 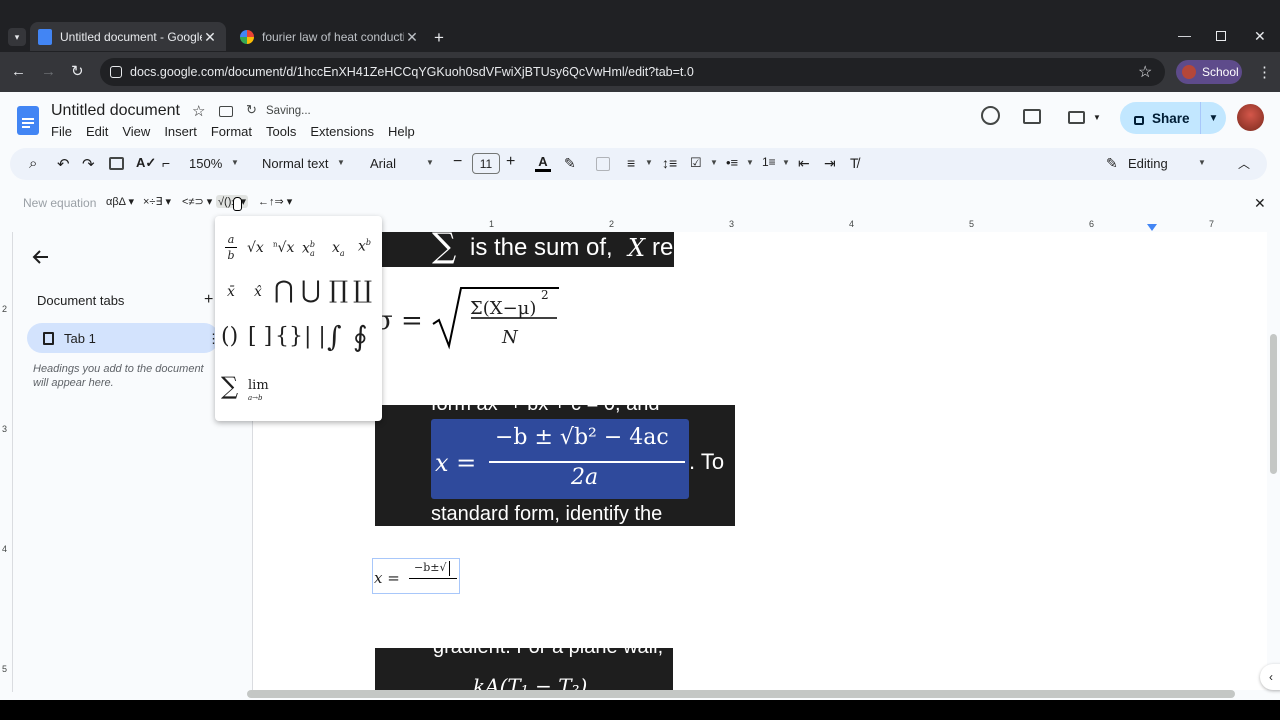 I want to click on zoom-select: 150%, so click(x=205, y=163).